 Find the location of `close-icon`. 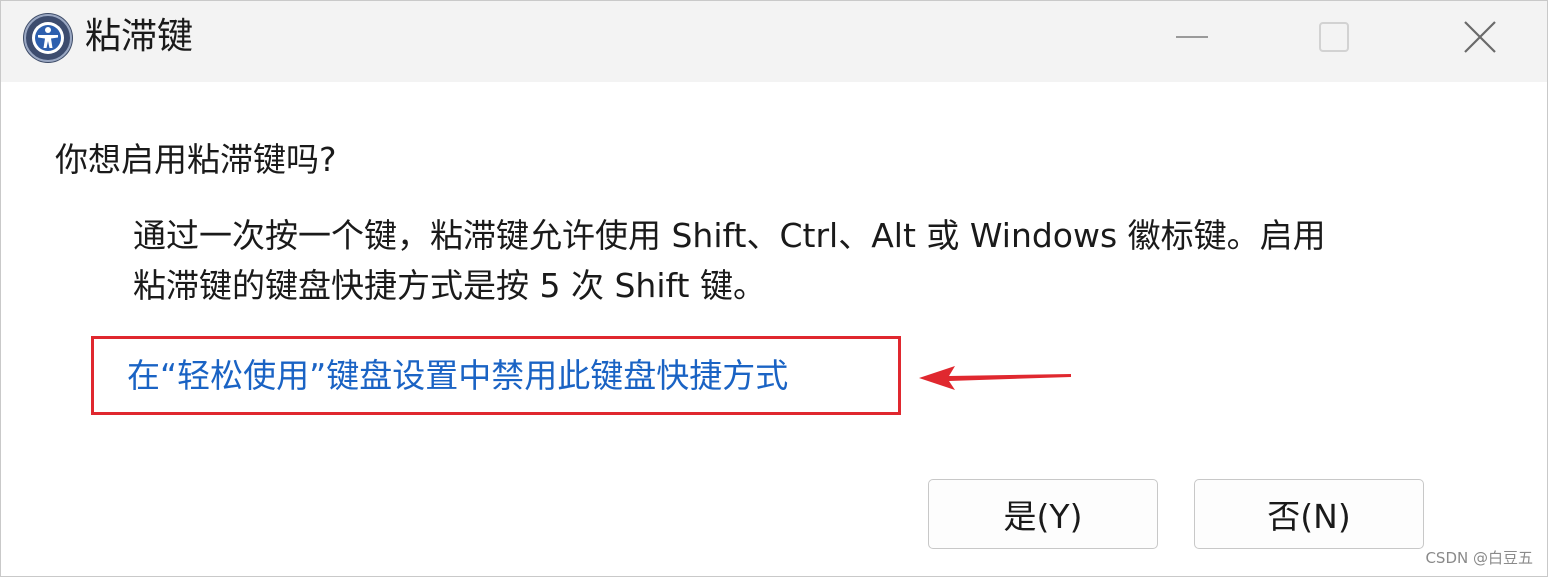

close-icon is located at coordinates (1480, 37).